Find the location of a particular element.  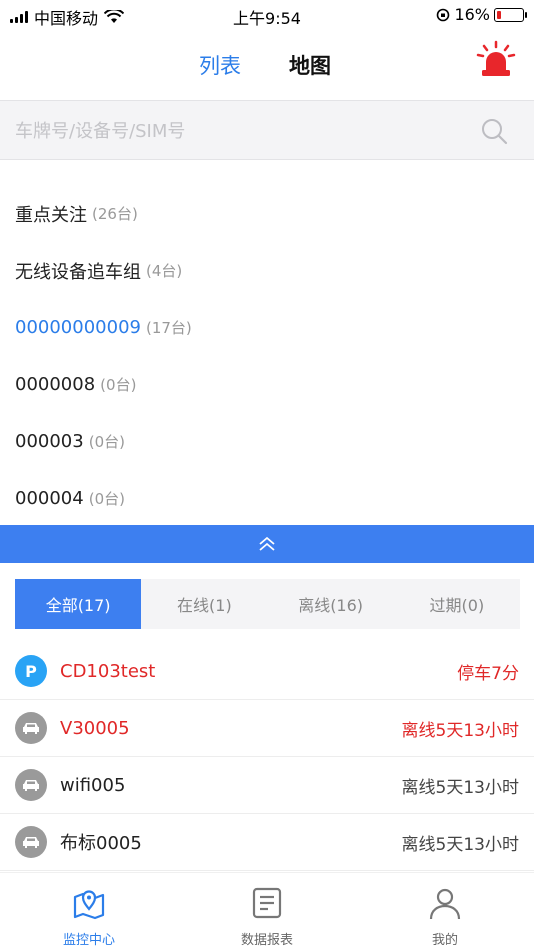

group-count: (4台) is located at coordinates (164, 271).